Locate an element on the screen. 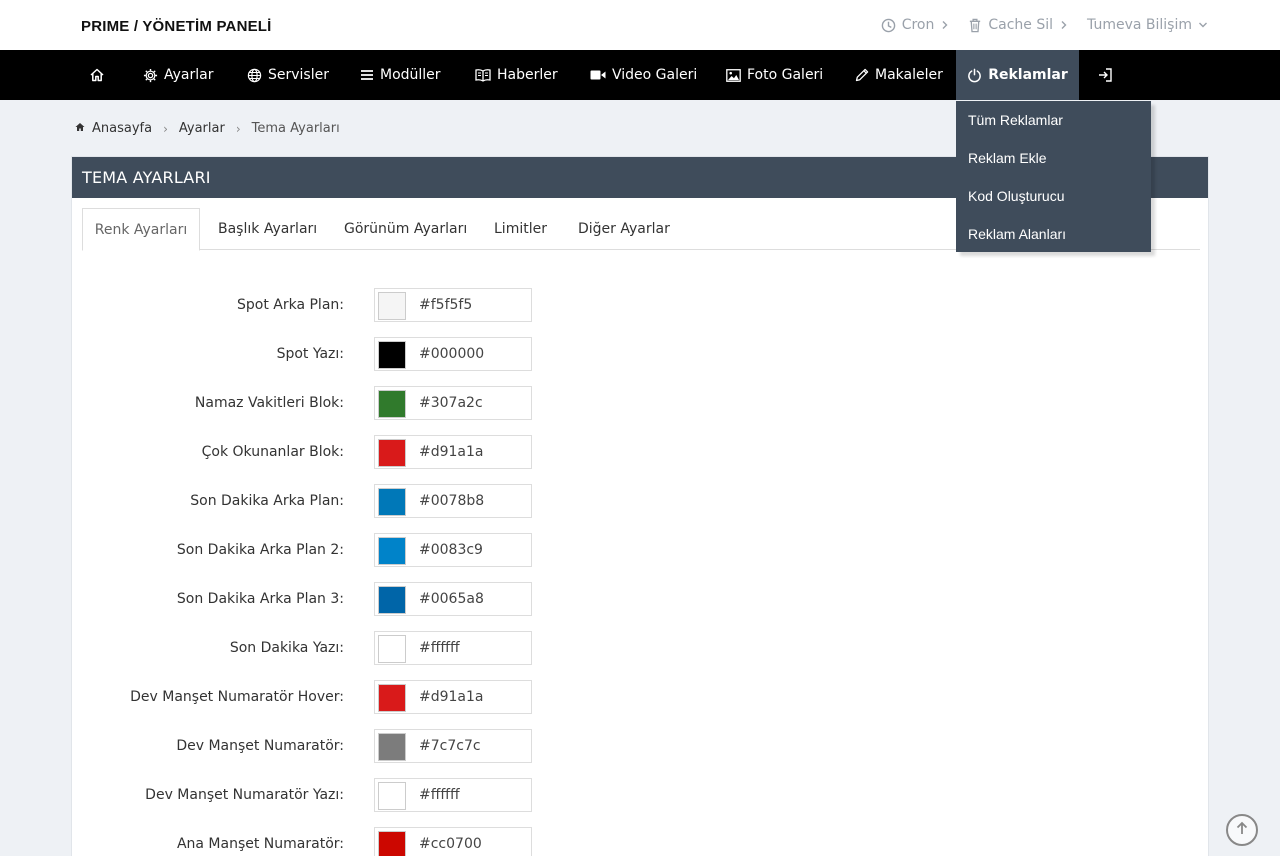  color-hex-value: #ffffff is located at coordinates (439, 795).